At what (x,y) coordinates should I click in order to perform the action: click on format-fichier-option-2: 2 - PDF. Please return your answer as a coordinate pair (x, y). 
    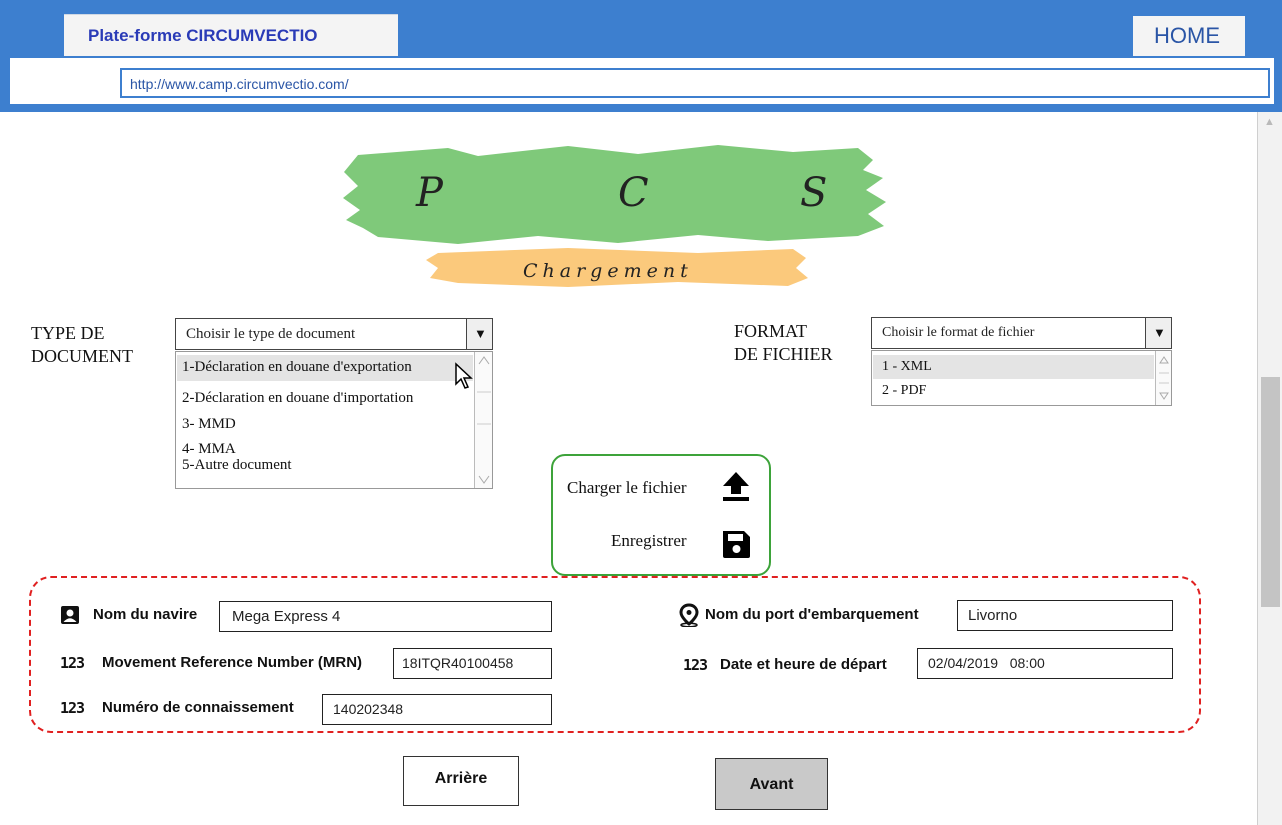
    Looking at the image, I should click on (904, 391).